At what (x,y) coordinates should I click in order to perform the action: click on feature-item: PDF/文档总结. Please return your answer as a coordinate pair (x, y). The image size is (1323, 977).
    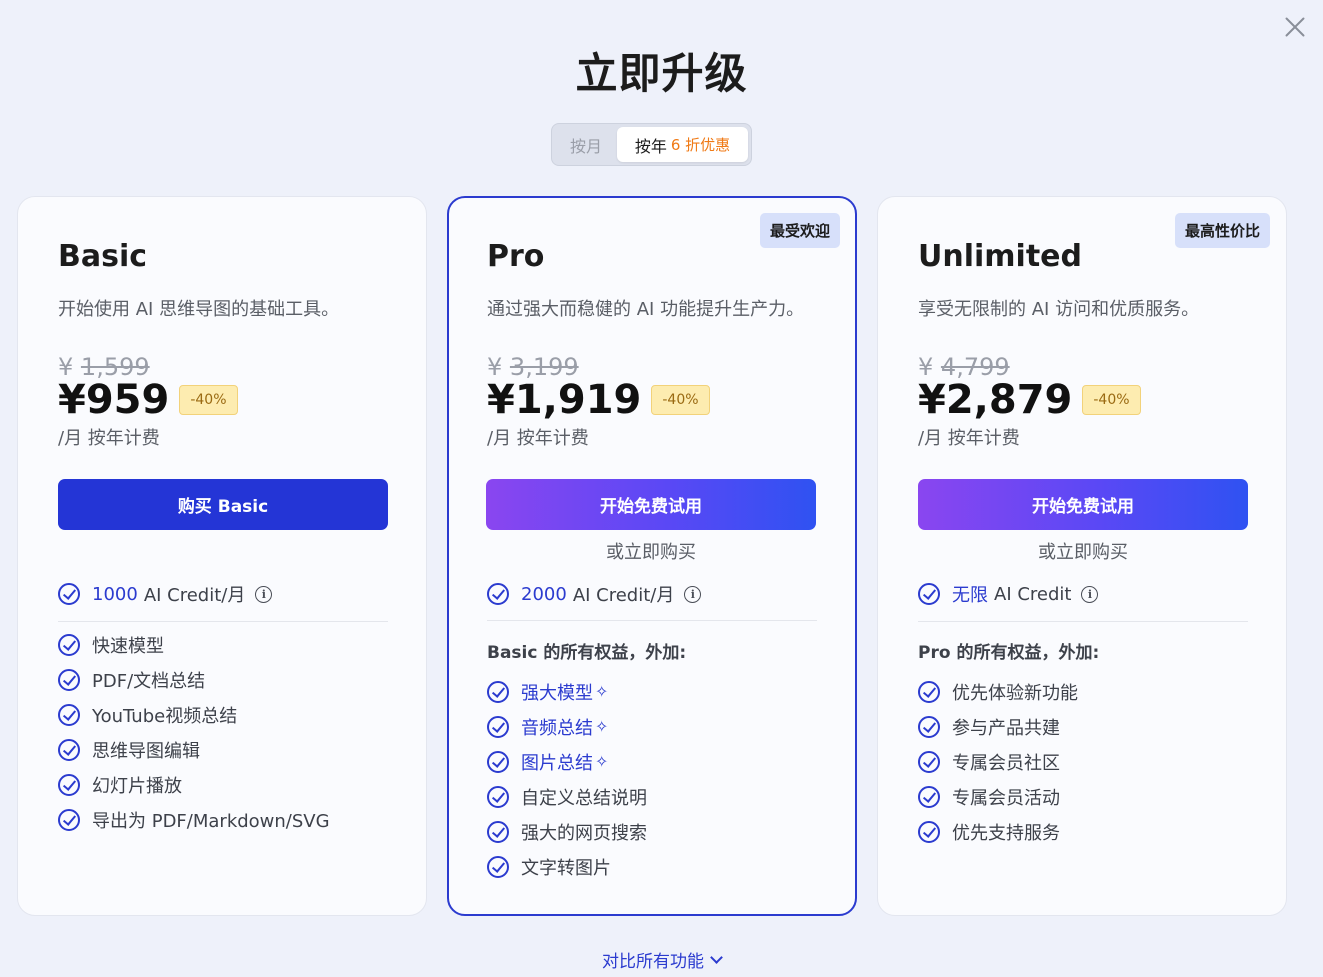
    Looking at the image, I should click on (194, 679).